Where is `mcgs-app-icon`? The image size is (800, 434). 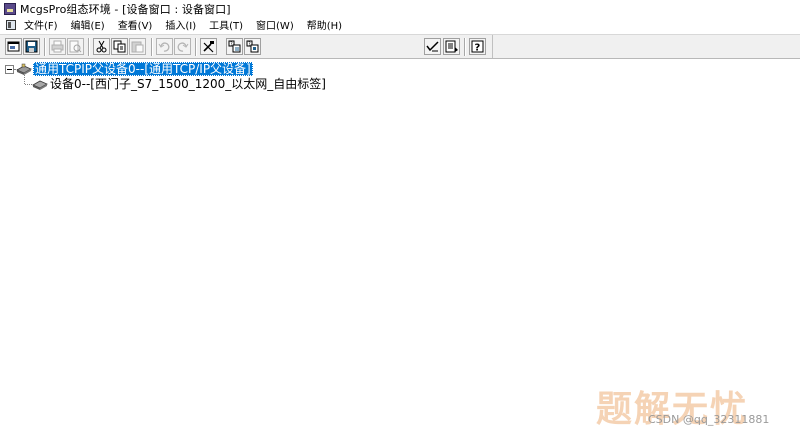 mcgs-app-icon is located at coordinates (10, 8).